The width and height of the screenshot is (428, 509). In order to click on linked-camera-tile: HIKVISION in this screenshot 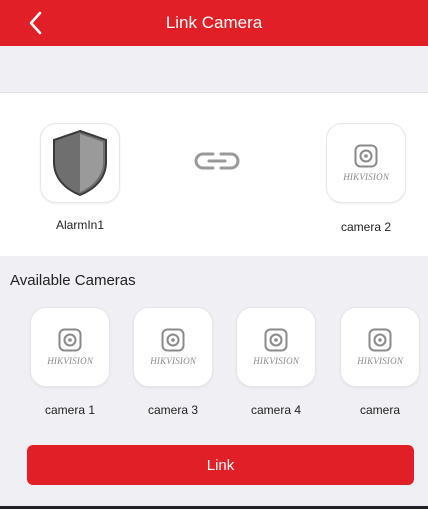, I will do `click(366, 163)`.